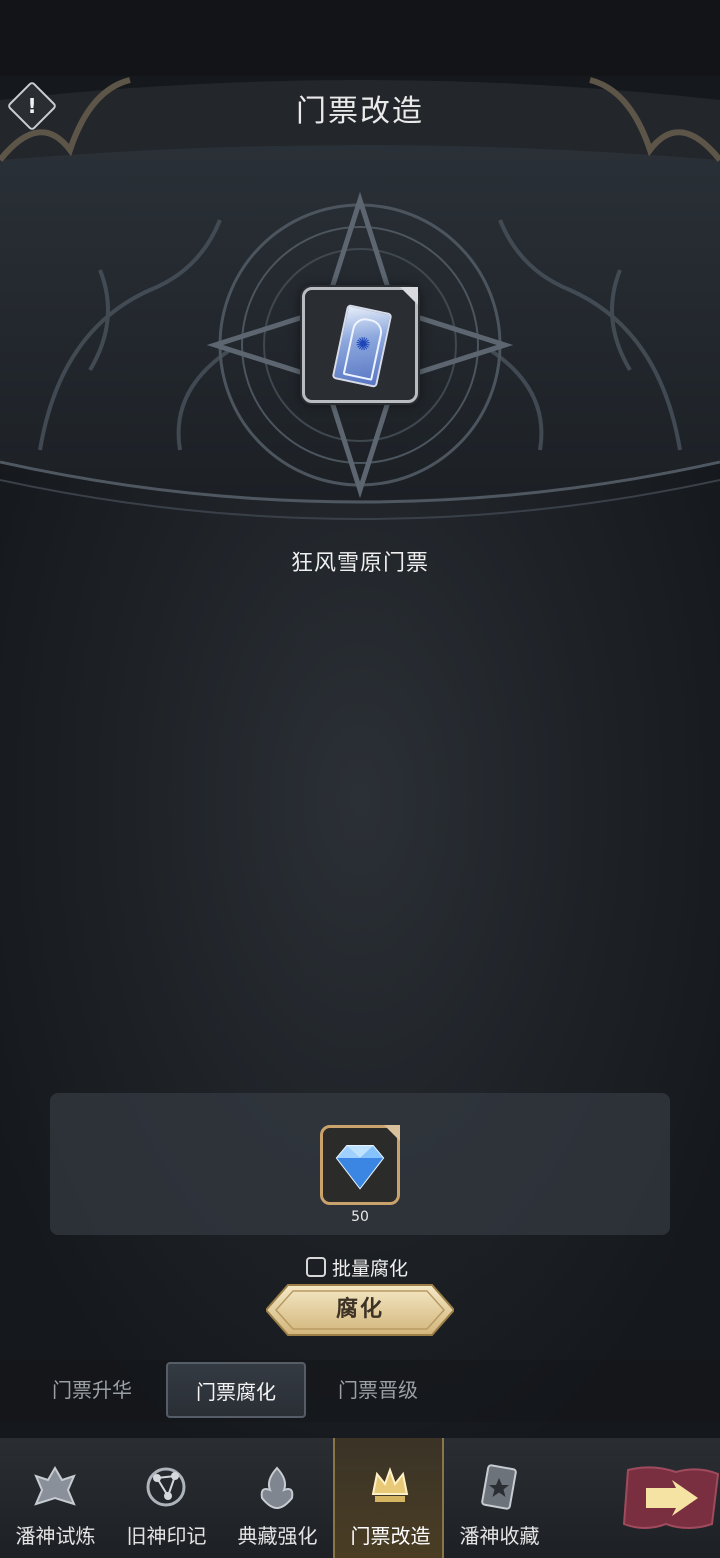 This screenshot has width=720, height=1558. Describe the element at coordinates (360, 1167) in the screenshot. I see `diamond-icon` at that location.